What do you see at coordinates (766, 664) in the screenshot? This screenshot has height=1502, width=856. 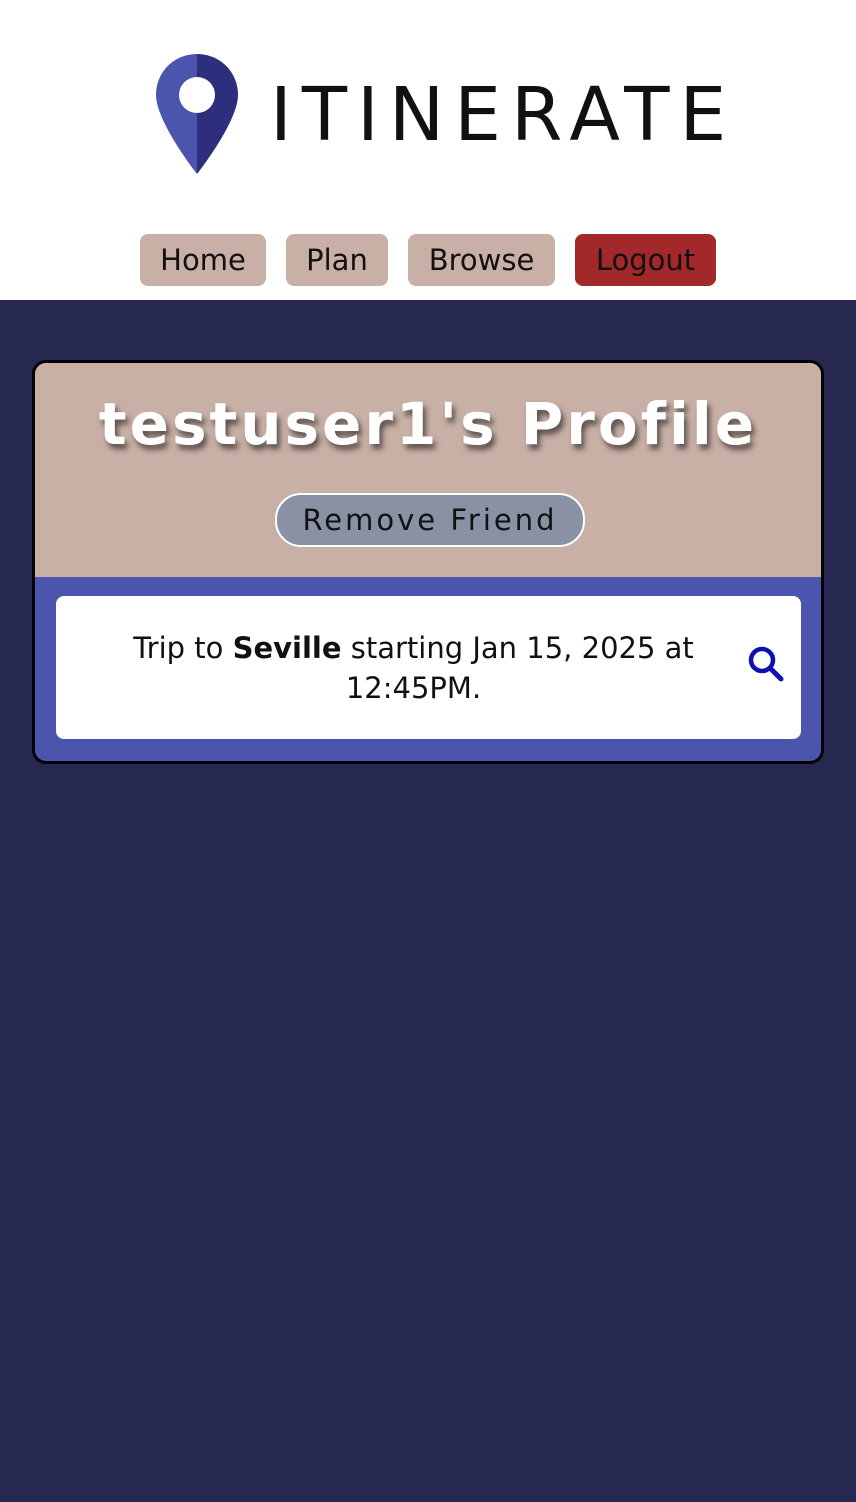 I see `search-icon` at bounding box center [766, 664].